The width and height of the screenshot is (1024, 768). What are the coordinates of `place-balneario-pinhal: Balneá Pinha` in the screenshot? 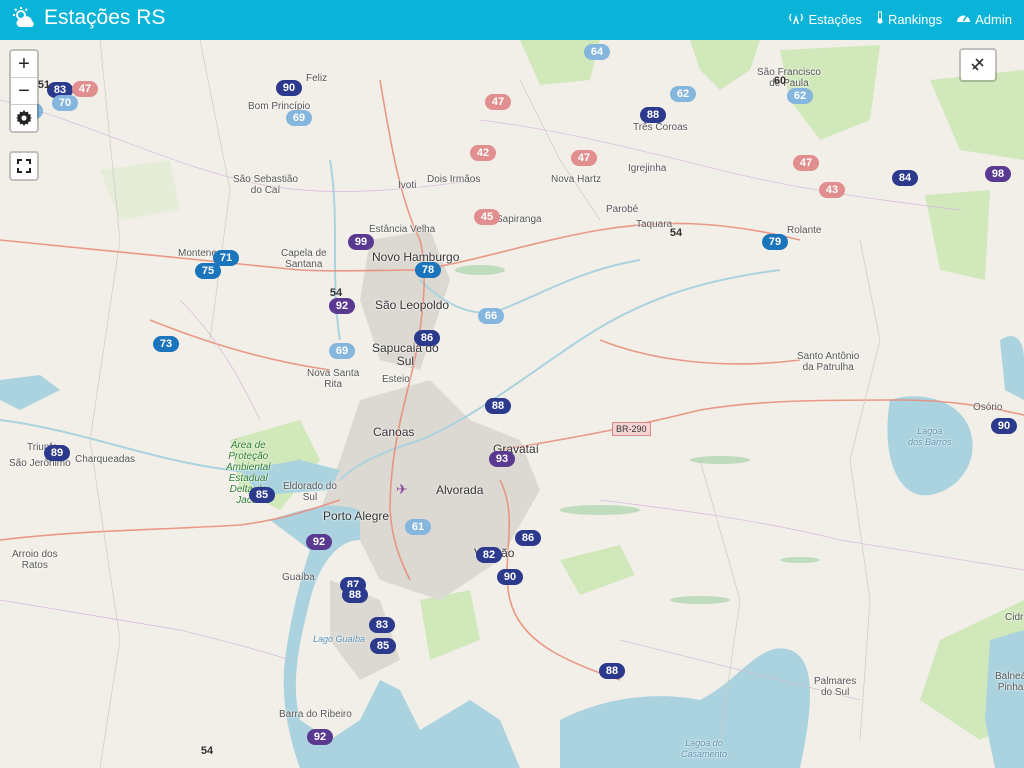 It's located at (1009, 682).